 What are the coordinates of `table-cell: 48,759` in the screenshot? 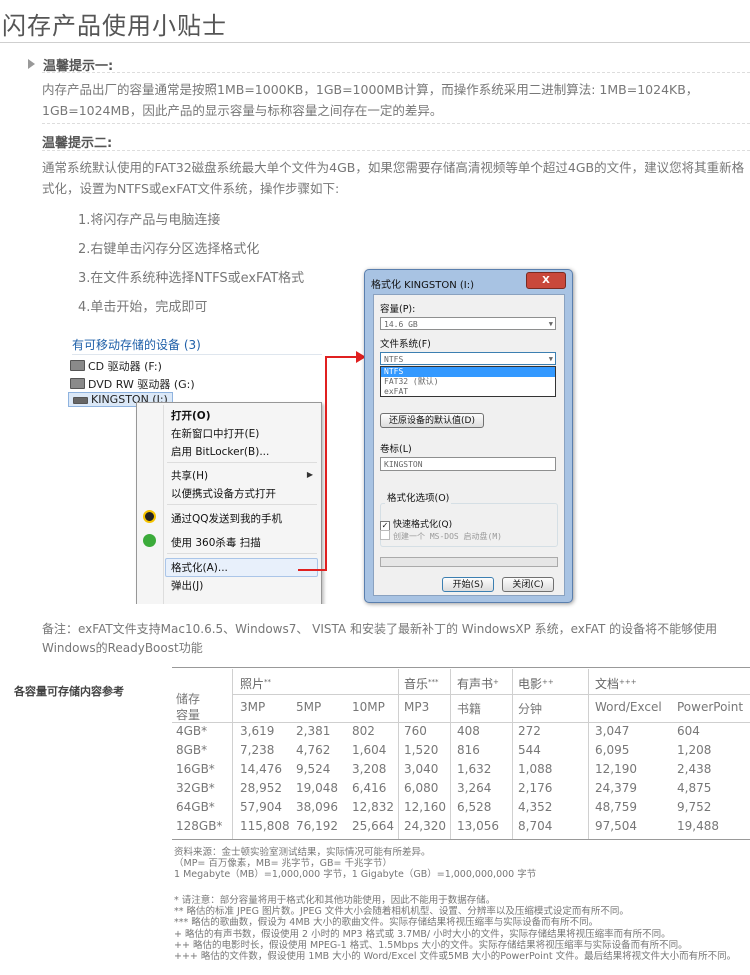 It's located at (616, 807).